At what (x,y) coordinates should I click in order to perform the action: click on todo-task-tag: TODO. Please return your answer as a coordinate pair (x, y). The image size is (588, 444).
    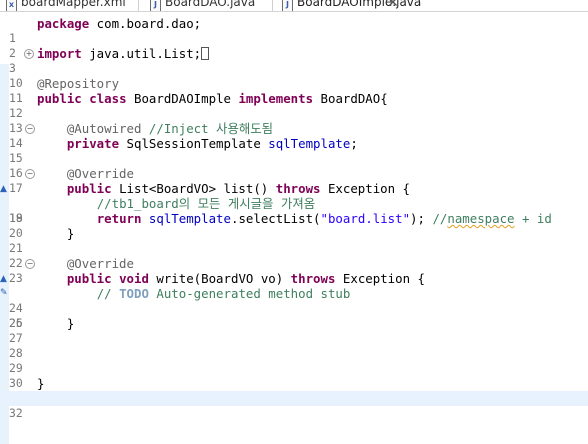
    Looking at the image, I should click on (134, 293).